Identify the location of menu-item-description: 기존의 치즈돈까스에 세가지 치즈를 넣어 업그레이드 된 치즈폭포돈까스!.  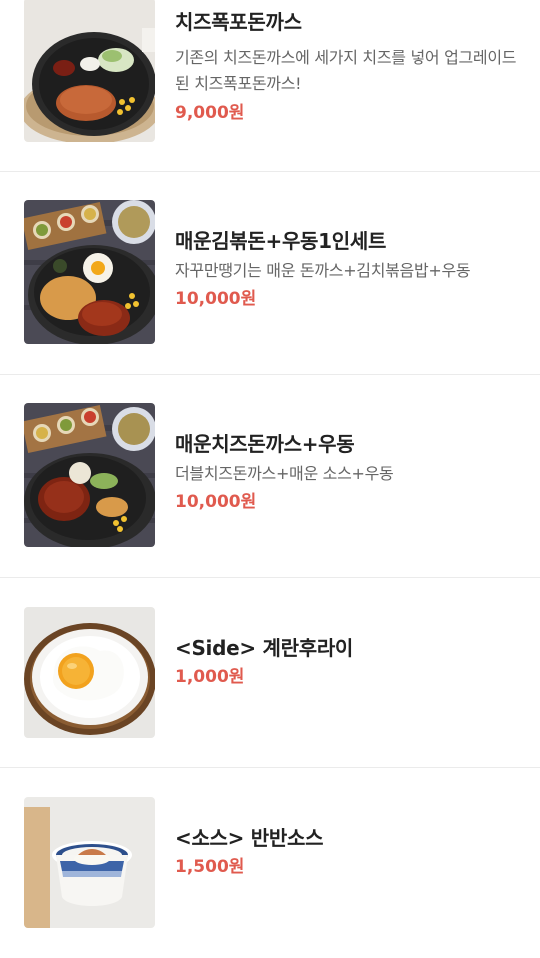
(346, 70).